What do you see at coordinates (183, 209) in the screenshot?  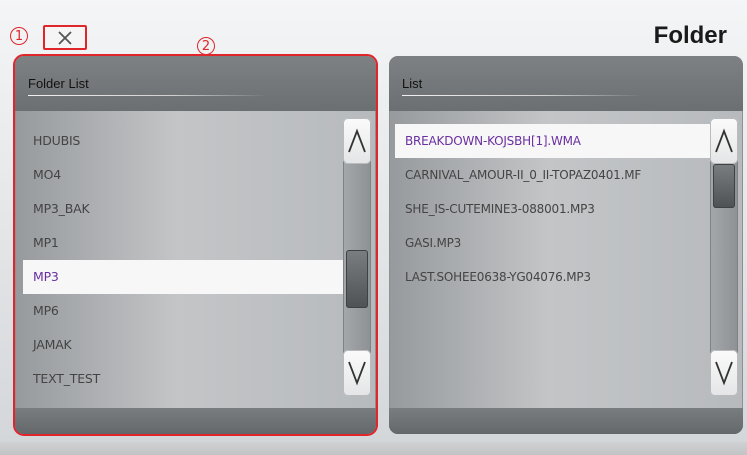 I see `folder-list-item: MP3_BAK` at bounding box center [183, 209].